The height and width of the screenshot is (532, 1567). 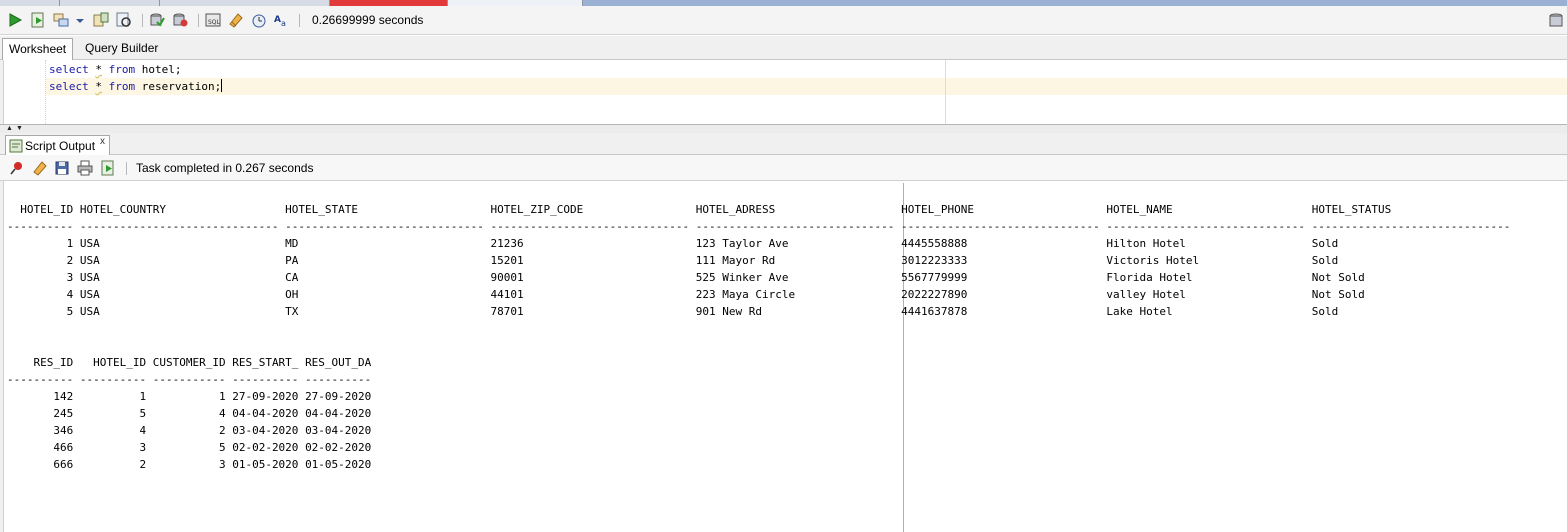 What do you see at coordinates (40, 430) in the screenshot?
I see `table-cell: 346` at bounding box center [40, 430].